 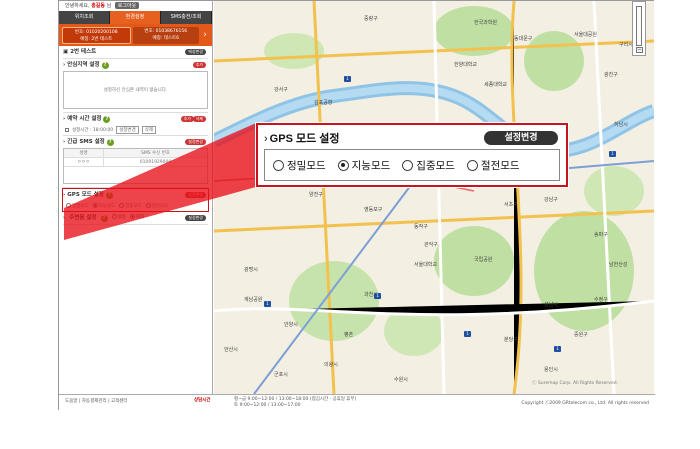 What do you see at coordinates (267, 405) in the screenshot?
I see `hours-line-2: 토 9:00~12:00 / 13:00~17:00` at bounding box center [267, 405].